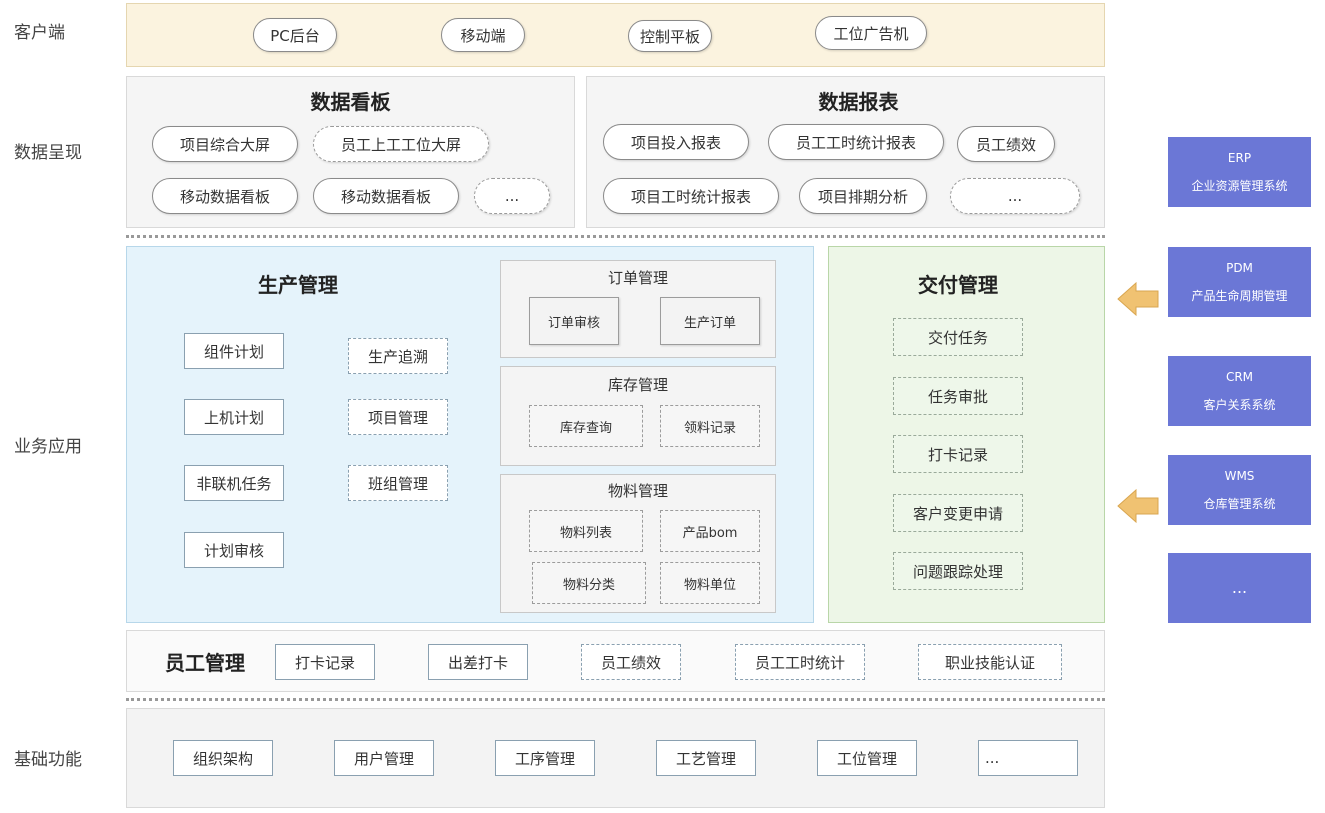 The width and height of the screenshot is (1325, 813). I want to click on row-label-foundation: 基础功能, so click(48, 760).